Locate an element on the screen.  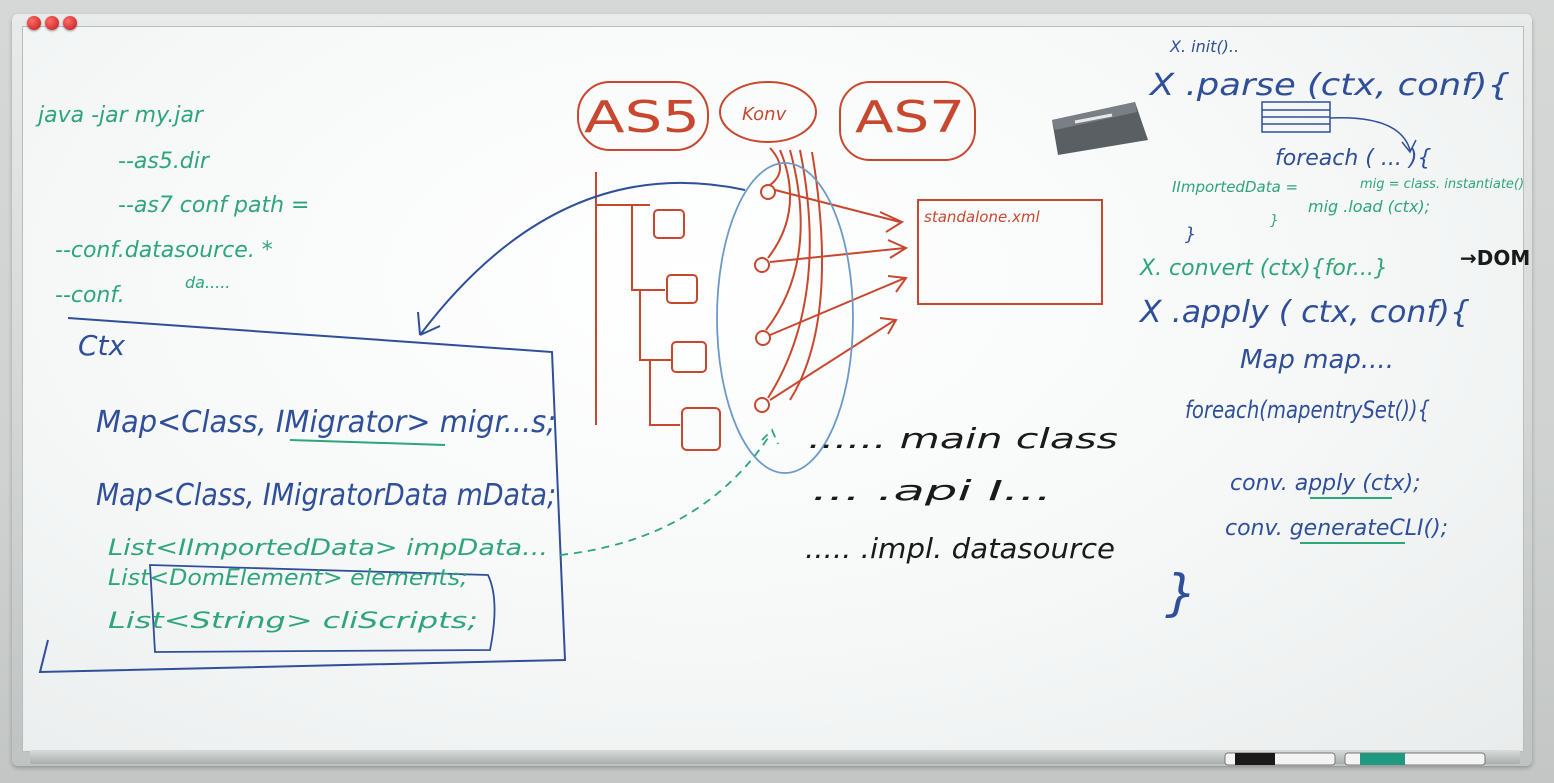
as7-label: AS7 is located at coordinates (910, 117).